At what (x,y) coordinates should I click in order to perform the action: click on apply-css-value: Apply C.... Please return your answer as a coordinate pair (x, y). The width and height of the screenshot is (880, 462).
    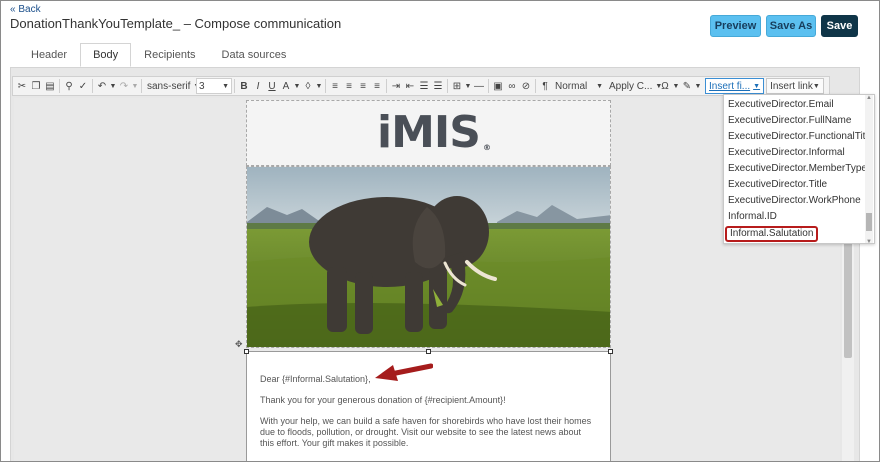
    Looking at the image, I should click on (631, 86).